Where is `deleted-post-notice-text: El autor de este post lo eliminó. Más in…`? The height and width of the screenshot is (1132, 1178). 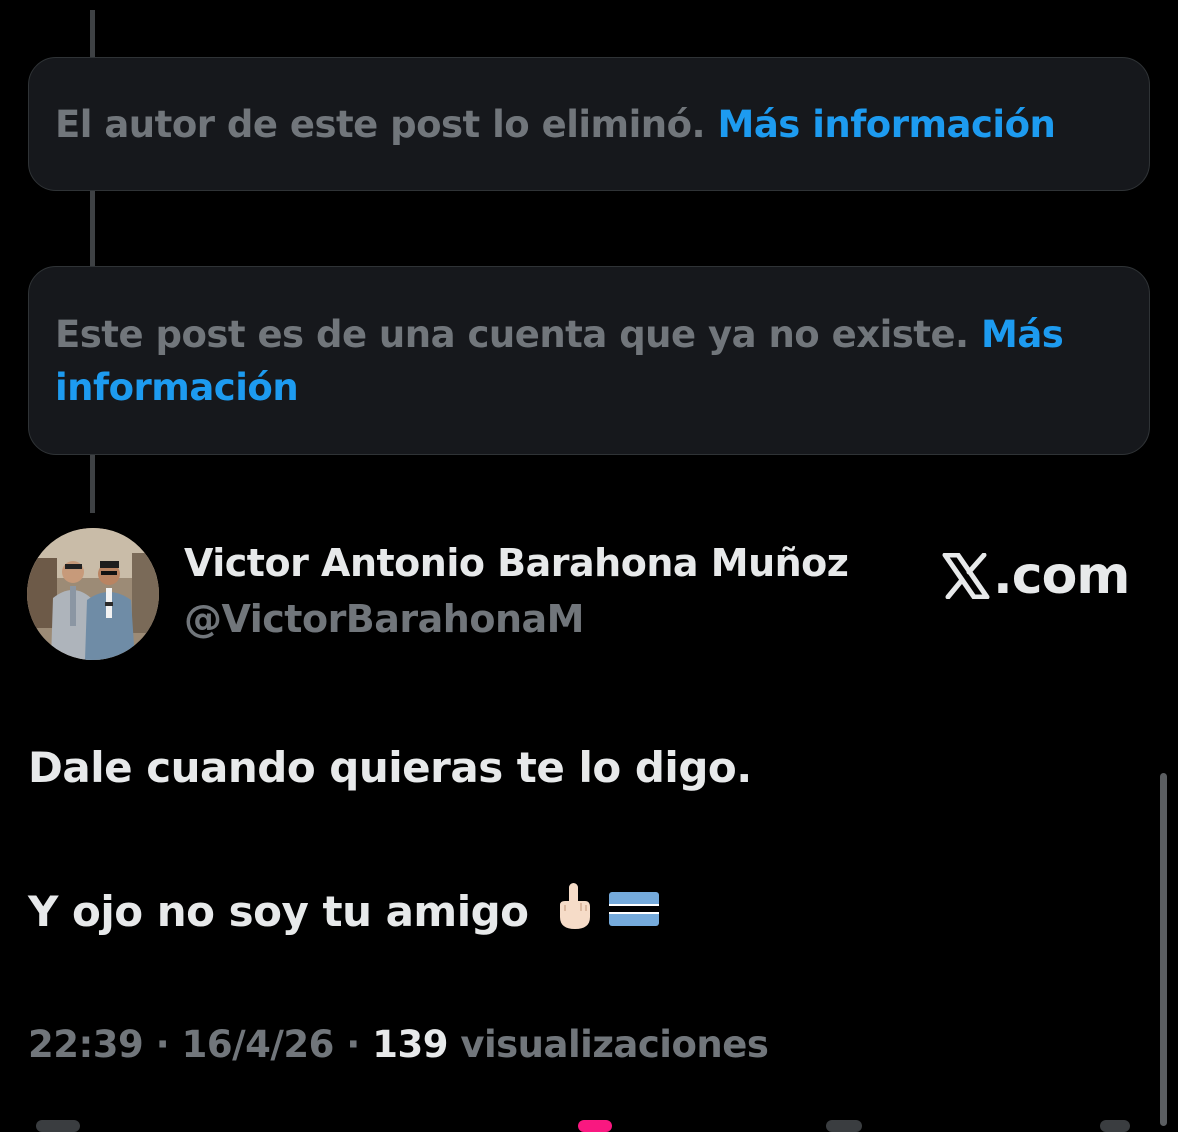 deleted-post-notice-text: El autor de este post lo eliminó. Más in… is located at coordinates (555, 124).